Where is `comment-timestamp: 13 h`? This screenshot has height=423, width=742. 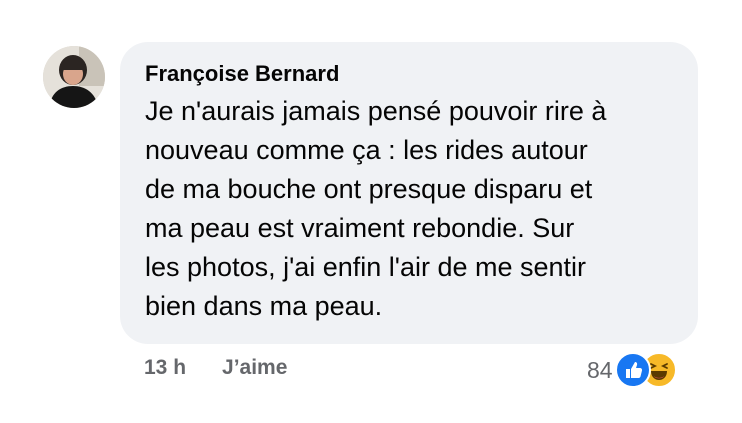
comment-timestamp: 13 h is located at coordinates (165, 368).